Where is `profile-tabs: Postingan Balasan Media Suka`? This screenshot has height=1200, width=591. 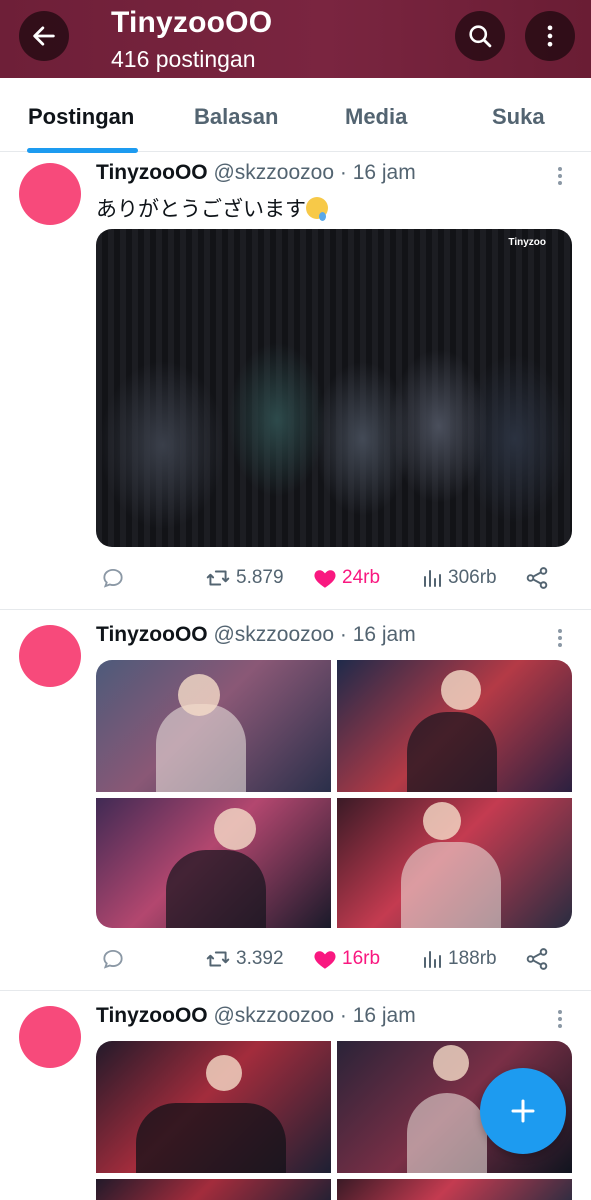
profile-tabs: Postingan Balasan Media Suka is located at coordinates (295, 115).